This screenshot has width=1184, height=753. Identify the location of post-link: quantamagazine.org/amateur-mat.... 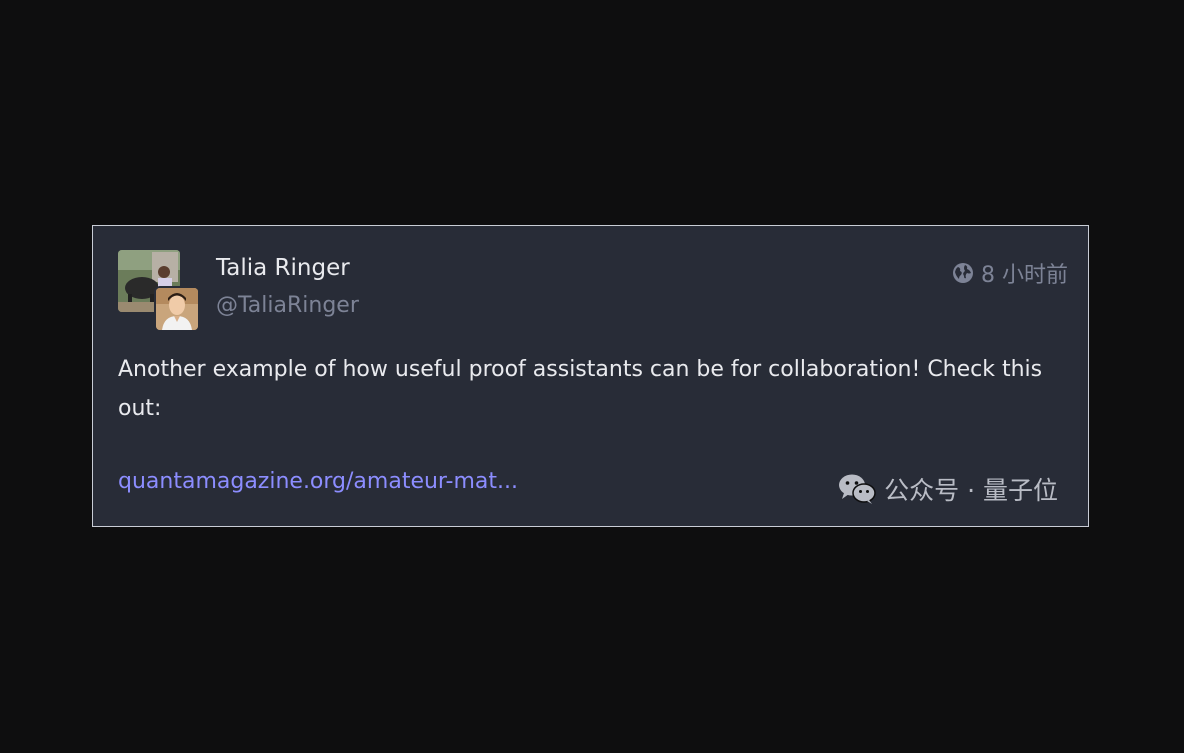
(318, 481).